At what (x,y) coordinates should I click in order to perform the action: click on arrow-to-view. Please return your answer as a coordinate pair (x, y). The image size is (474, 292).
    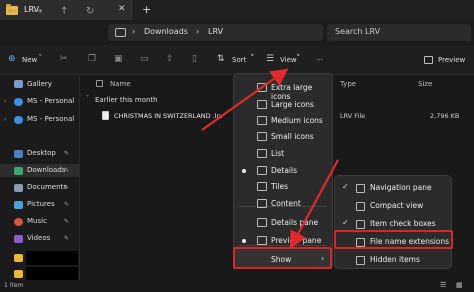
    Looking at the image, I should click on (245, 99).